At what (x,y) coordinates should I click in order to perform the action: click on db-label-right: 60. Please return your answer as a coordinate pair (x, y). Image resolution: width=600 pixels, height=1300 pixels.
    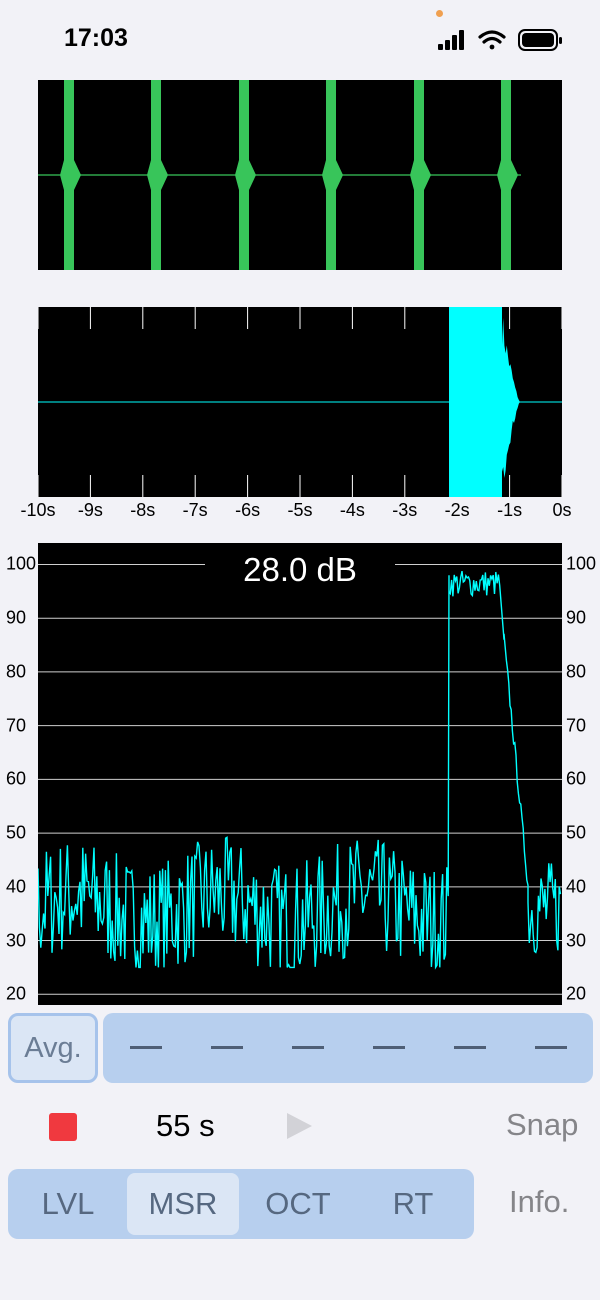
    Looking at the image, I should click on (576, 778).